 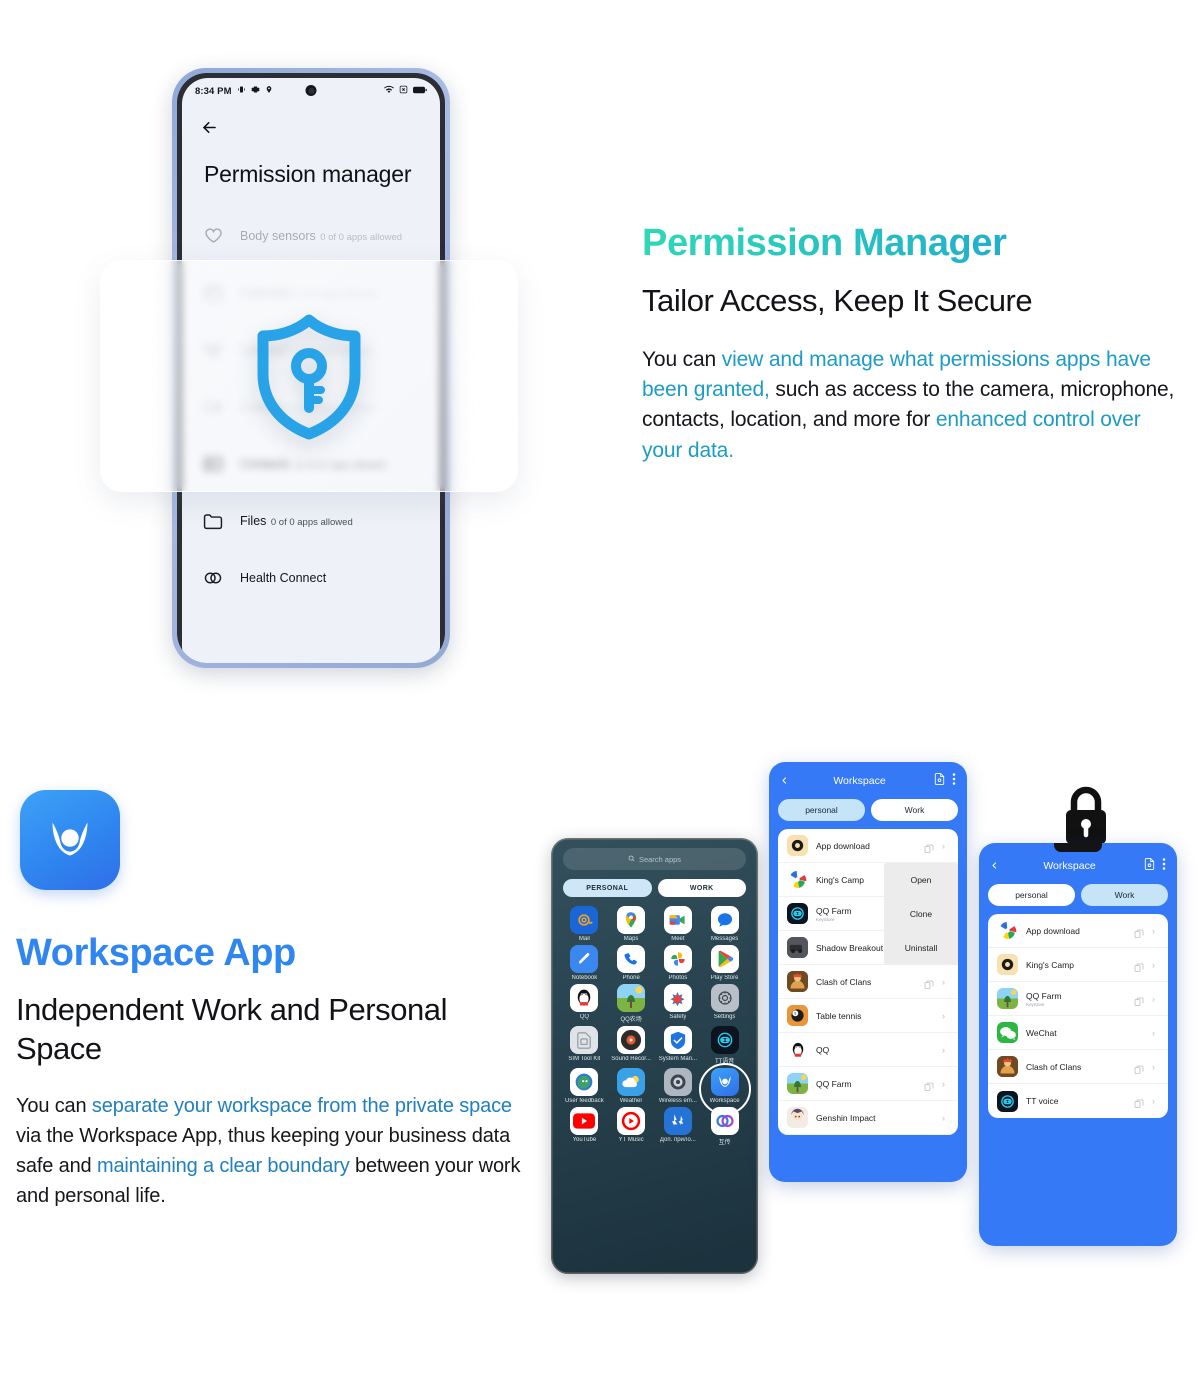 What do you see at coordinates (921, 948) in the screenshot?
I see `context-menu-item-uninstall: Uninstall` at bounding box center [921, 948].